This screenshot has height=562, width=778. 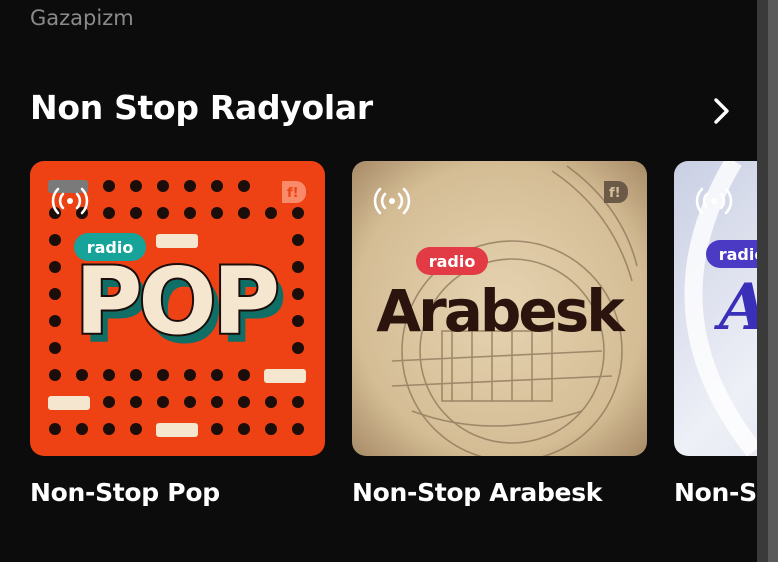 What do you see at coordinates (201, 107) in the screenshot?
I see `section-title: Non Stop Radyolar` at bounding box center [201, 107].